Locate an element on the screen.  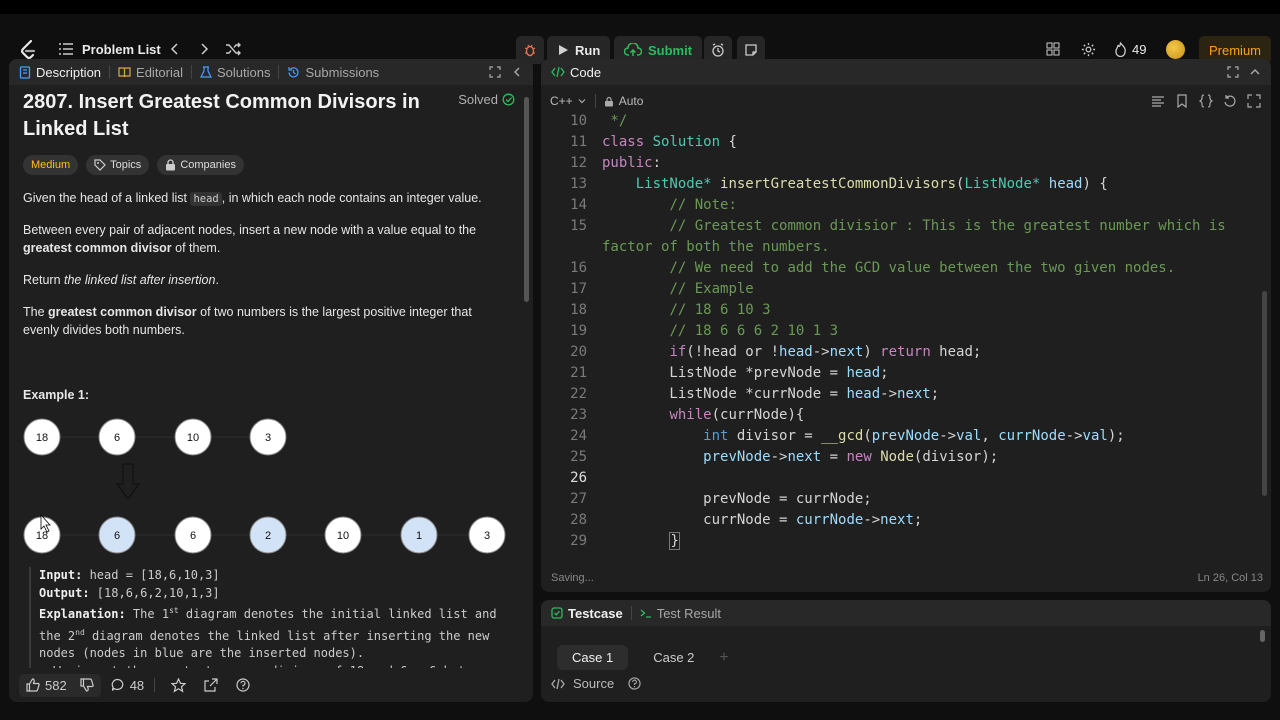
line-number: 16 is located at coordinates (578, 268).